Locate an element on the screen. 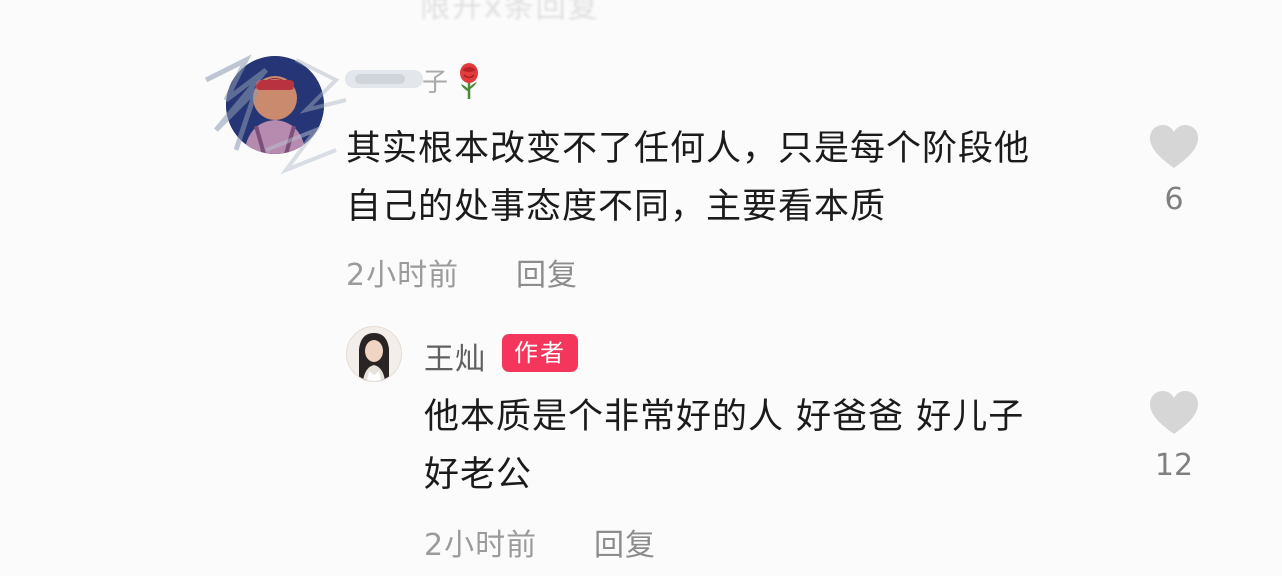  author-badge: 作者 is located at coordinates (540, 353).